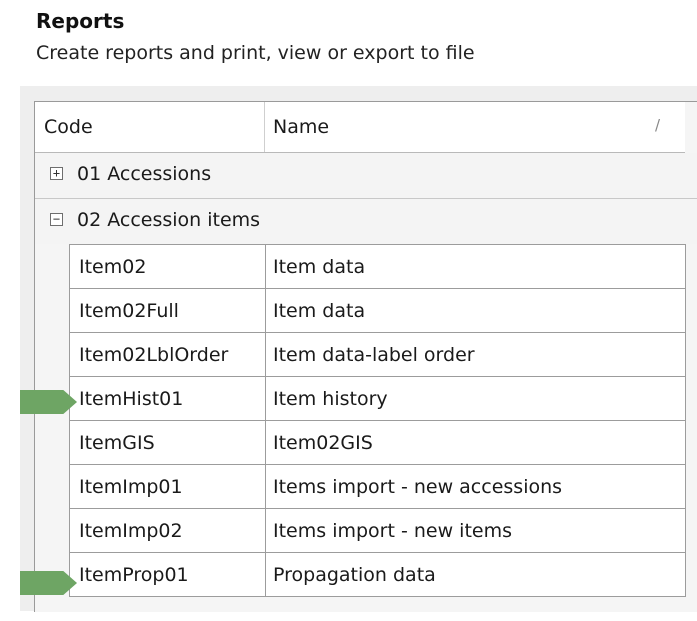 The width and height of the screenshot is (697, 621). I want to click on row-code: Item02Full, so click(167, 310).